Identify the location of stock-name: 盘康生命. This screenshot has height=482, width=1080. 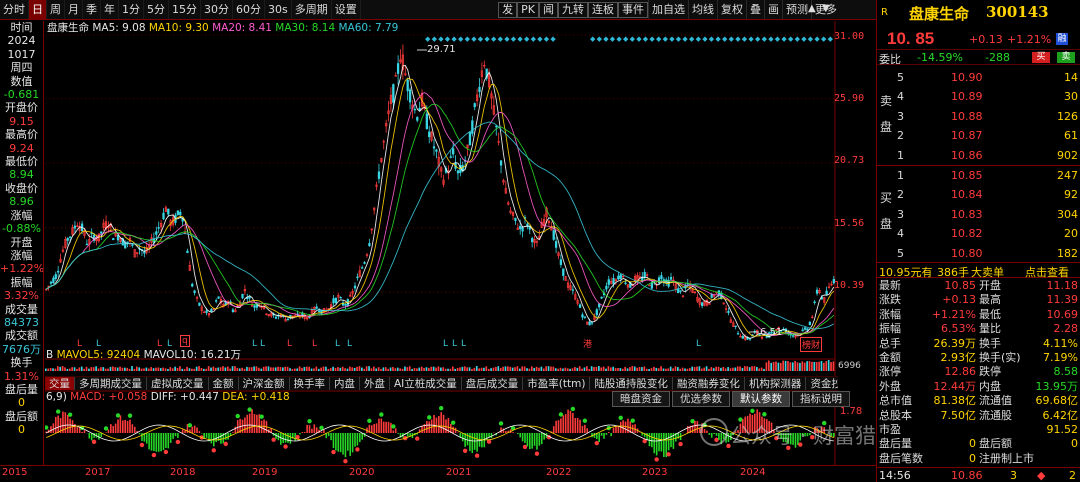
(939, 13).